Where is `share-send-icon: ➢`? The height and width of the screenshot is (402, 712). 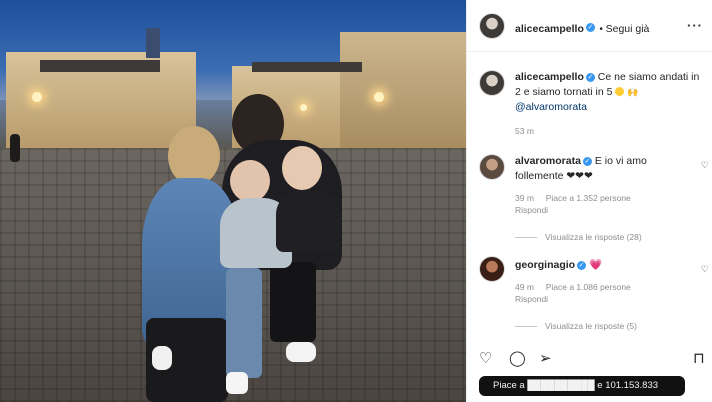 share-send-icon: ➢ is located at coordinates (545, 359).